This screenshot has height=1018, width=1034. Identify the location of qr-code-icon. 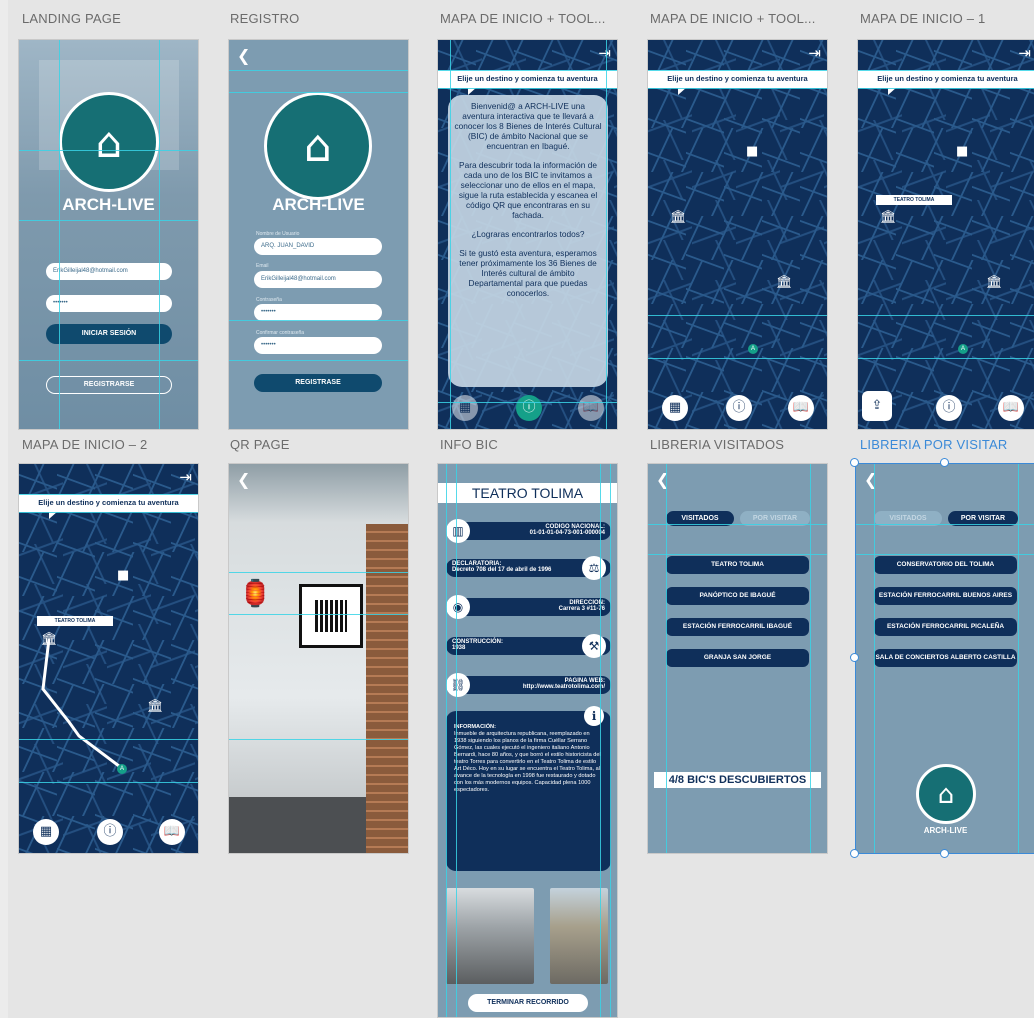
(331, 616).